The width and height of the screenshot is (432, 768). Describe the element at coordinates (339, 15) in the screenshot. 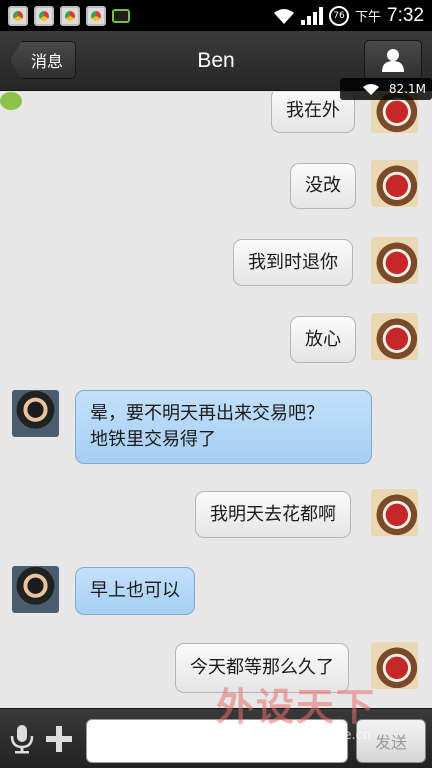

I see `battery-percent: 76` at that location.